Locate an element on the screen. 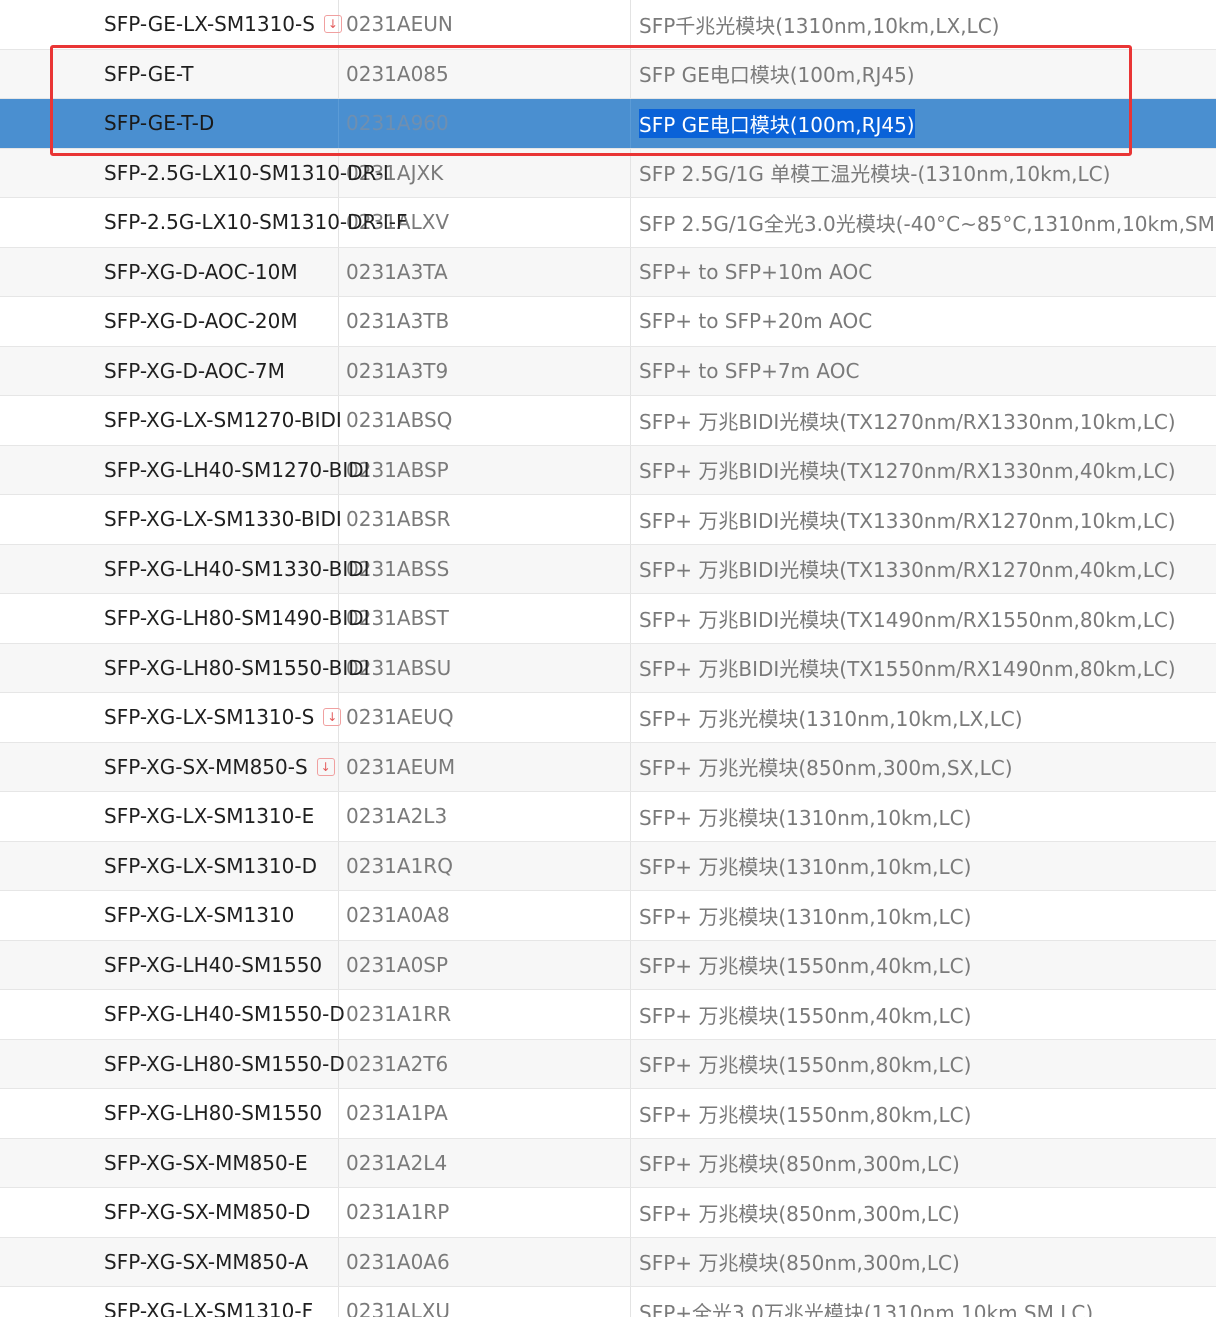 The height and width of the screenshot is (1317, 1216). model-name: SFP-XG-D-AOC-10M is located at coordinates (201, 271).